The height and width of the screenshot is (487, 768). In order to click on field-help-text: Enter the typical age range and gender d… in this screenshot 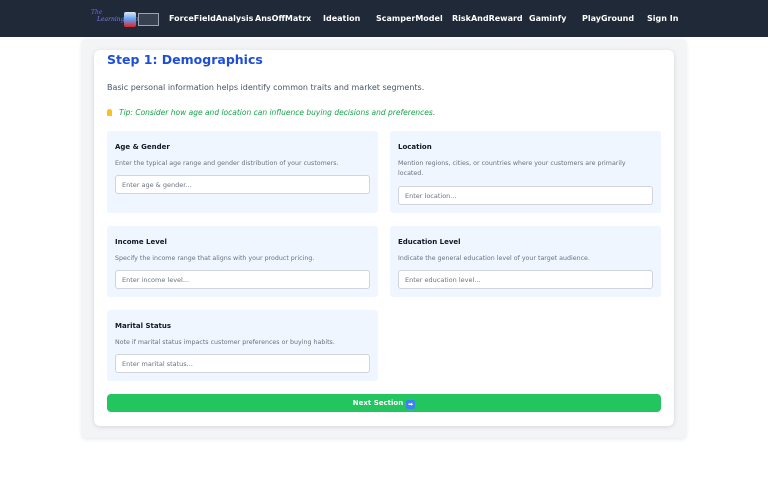, I will do `click(227, 163)`.